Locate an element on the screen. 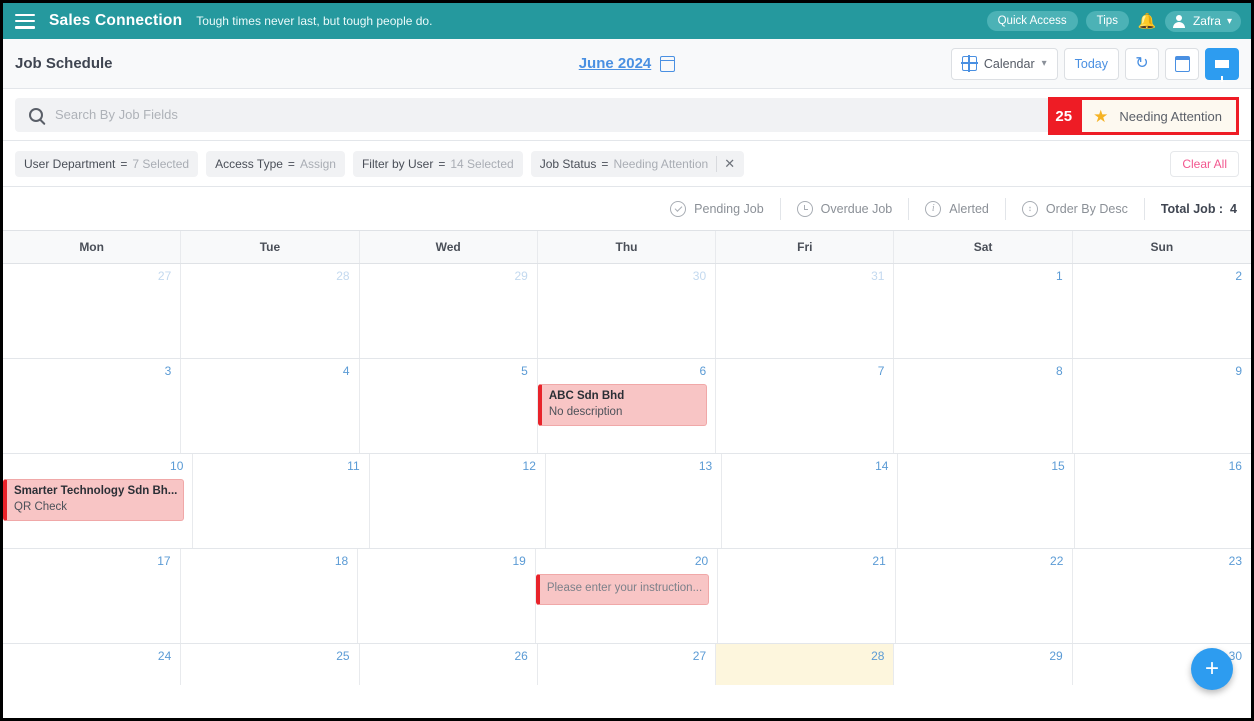  calendar-icon is located at coordinates (668, 63).